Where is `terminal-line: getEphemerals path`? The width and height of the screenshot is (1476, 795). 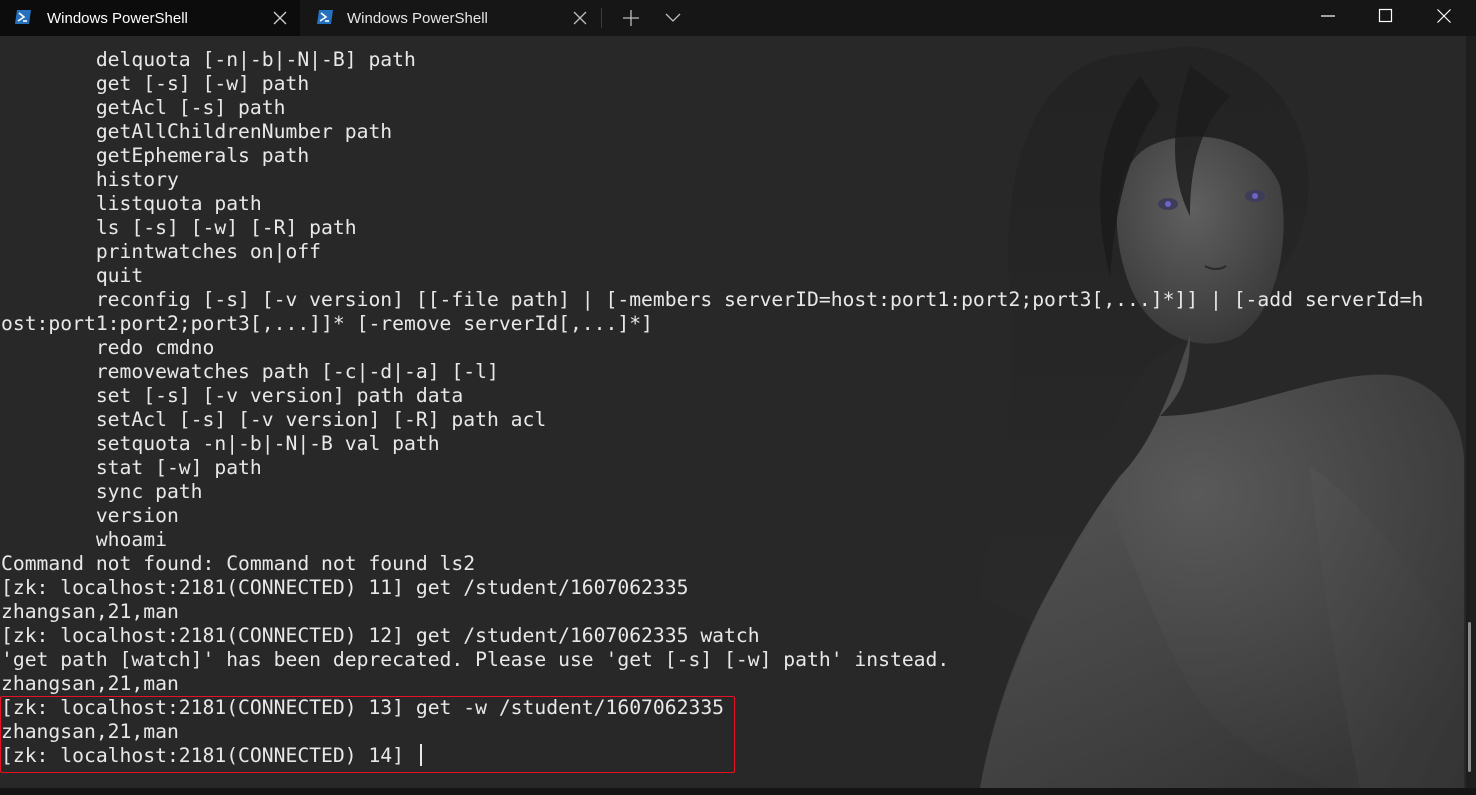
terminal-line: getEphemerals path is located at coordinates (155, 155).